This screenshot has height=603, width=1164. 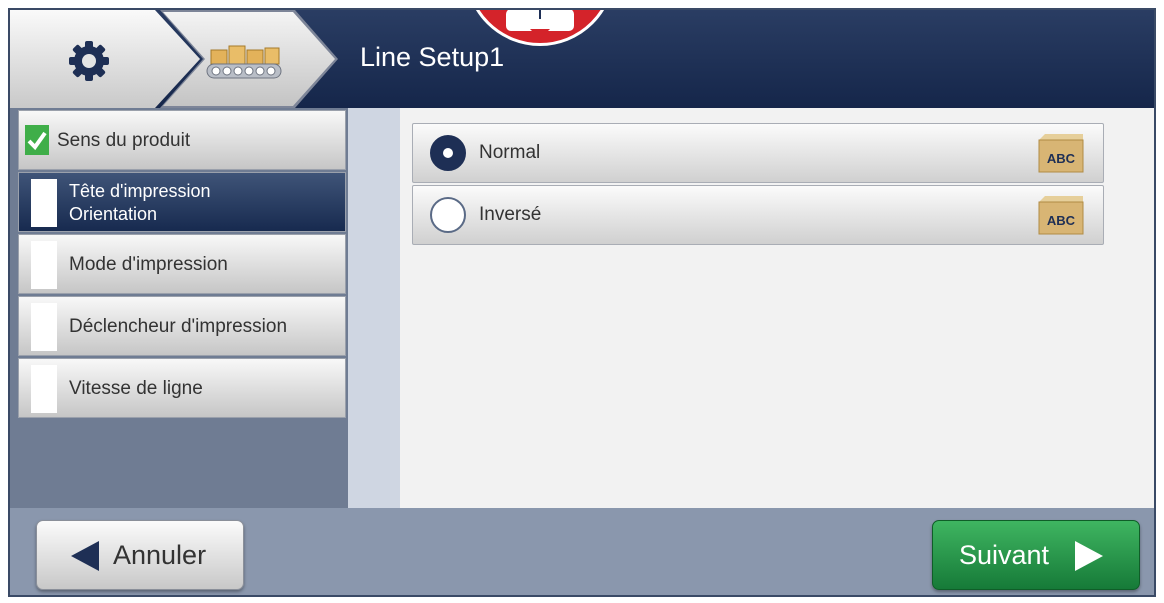 What do you see at coordinates (140, 190) in the screenshot?
I see `step-label-line1: Tête d'impression` at bounding box center [140, 190].